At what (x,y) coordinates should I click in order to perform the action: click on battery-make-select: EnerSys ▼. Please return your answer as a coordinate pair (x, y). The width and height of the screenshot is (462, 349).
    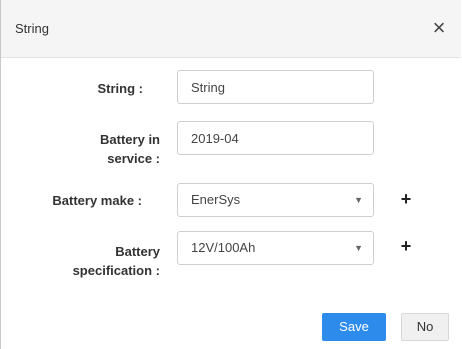
    Looking at the image, I should click on (275, 200).